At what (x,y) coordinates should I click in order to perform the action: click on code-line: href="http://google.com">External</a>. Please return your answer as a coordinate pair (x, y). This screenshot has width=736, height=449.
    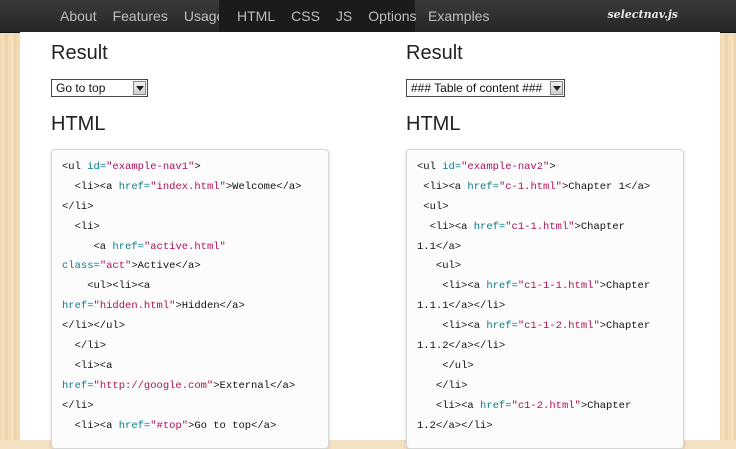
    Looking at the image, I should click on (190, 387).